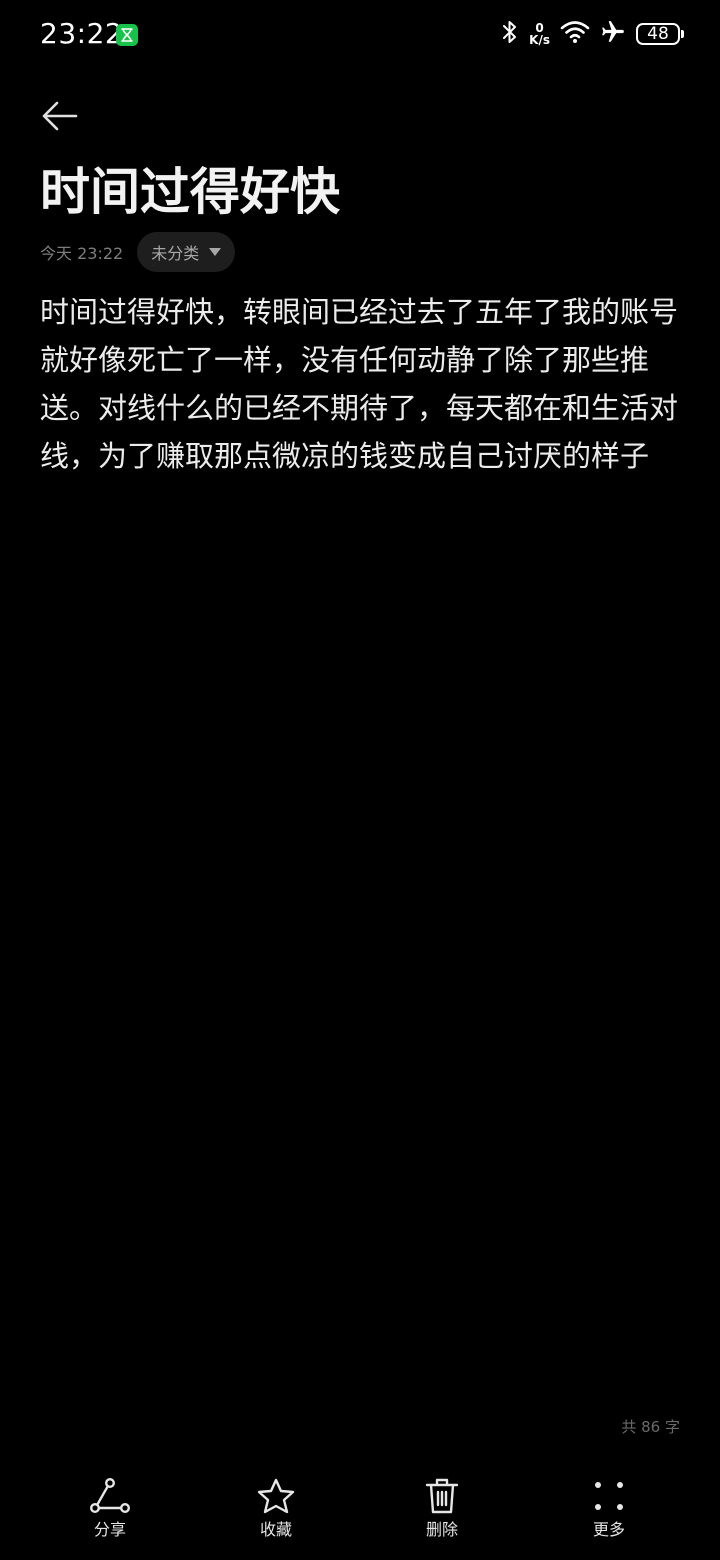  I want to click on share-label: 分享, so click(109, 1529).